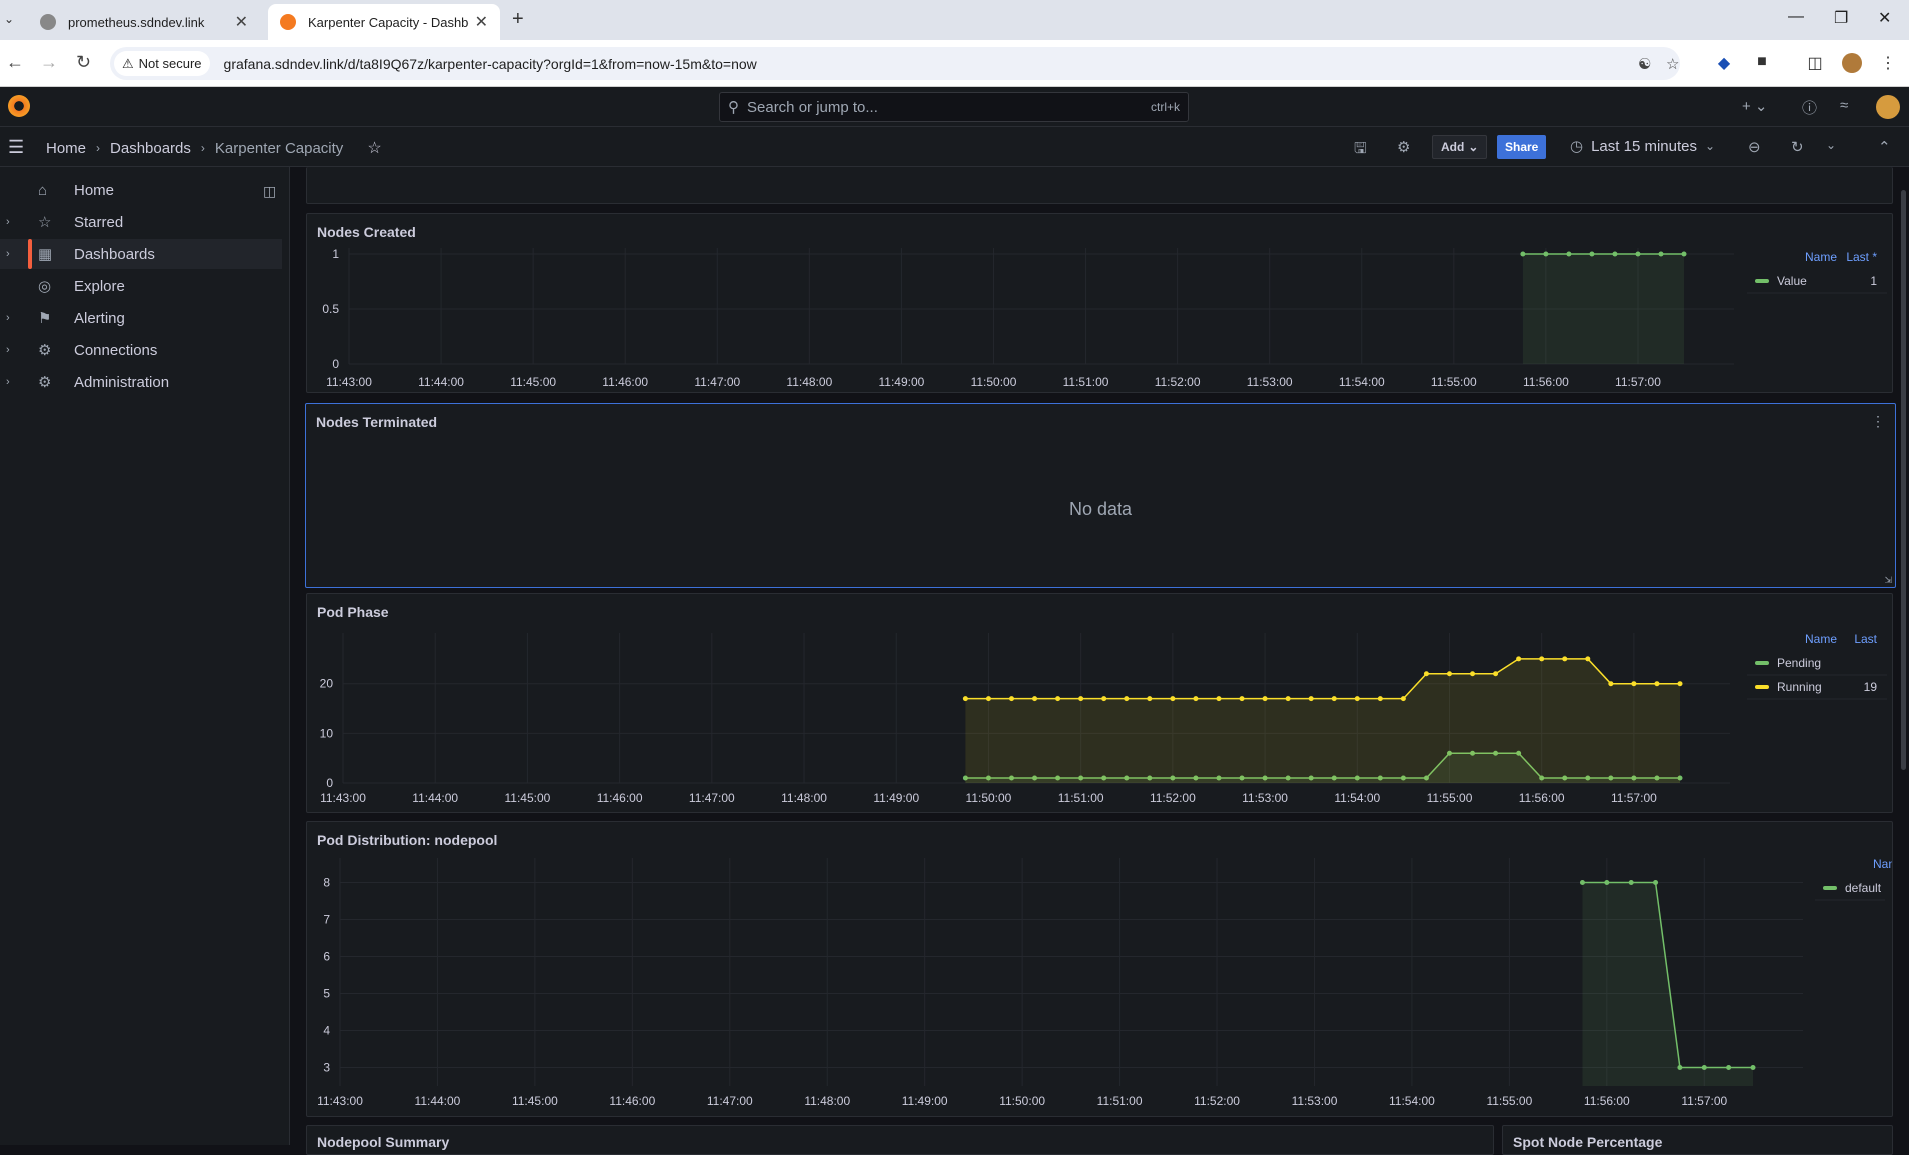 This screenshot has height=1155, width=1909. I want to click on x-tick-label: 11:52:00, so click(1217, 1101).